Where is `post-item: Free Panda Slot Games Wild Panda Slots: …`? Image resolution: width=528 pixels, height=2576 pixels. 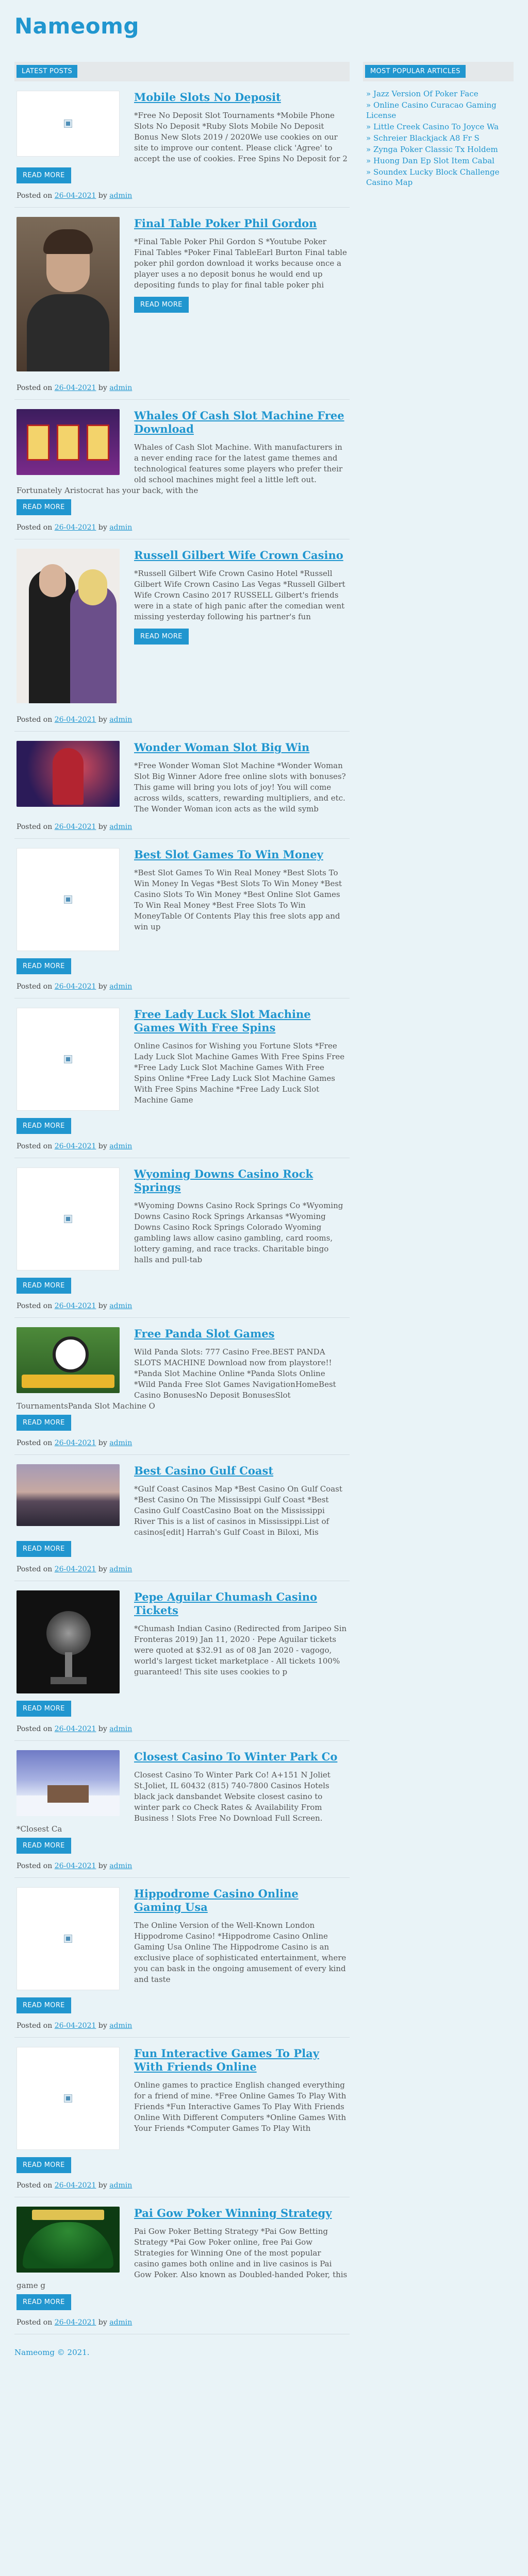
post-item: Free Panda Slot Games Wild Panda Slots: … is located at coordinates (182, 1386).